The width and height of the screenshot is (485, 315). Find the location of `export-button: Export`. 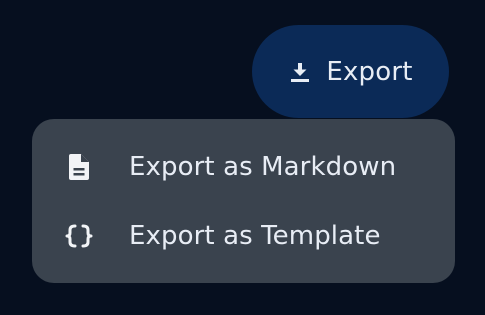

export-button: Export is located at coordinates (350, 71).